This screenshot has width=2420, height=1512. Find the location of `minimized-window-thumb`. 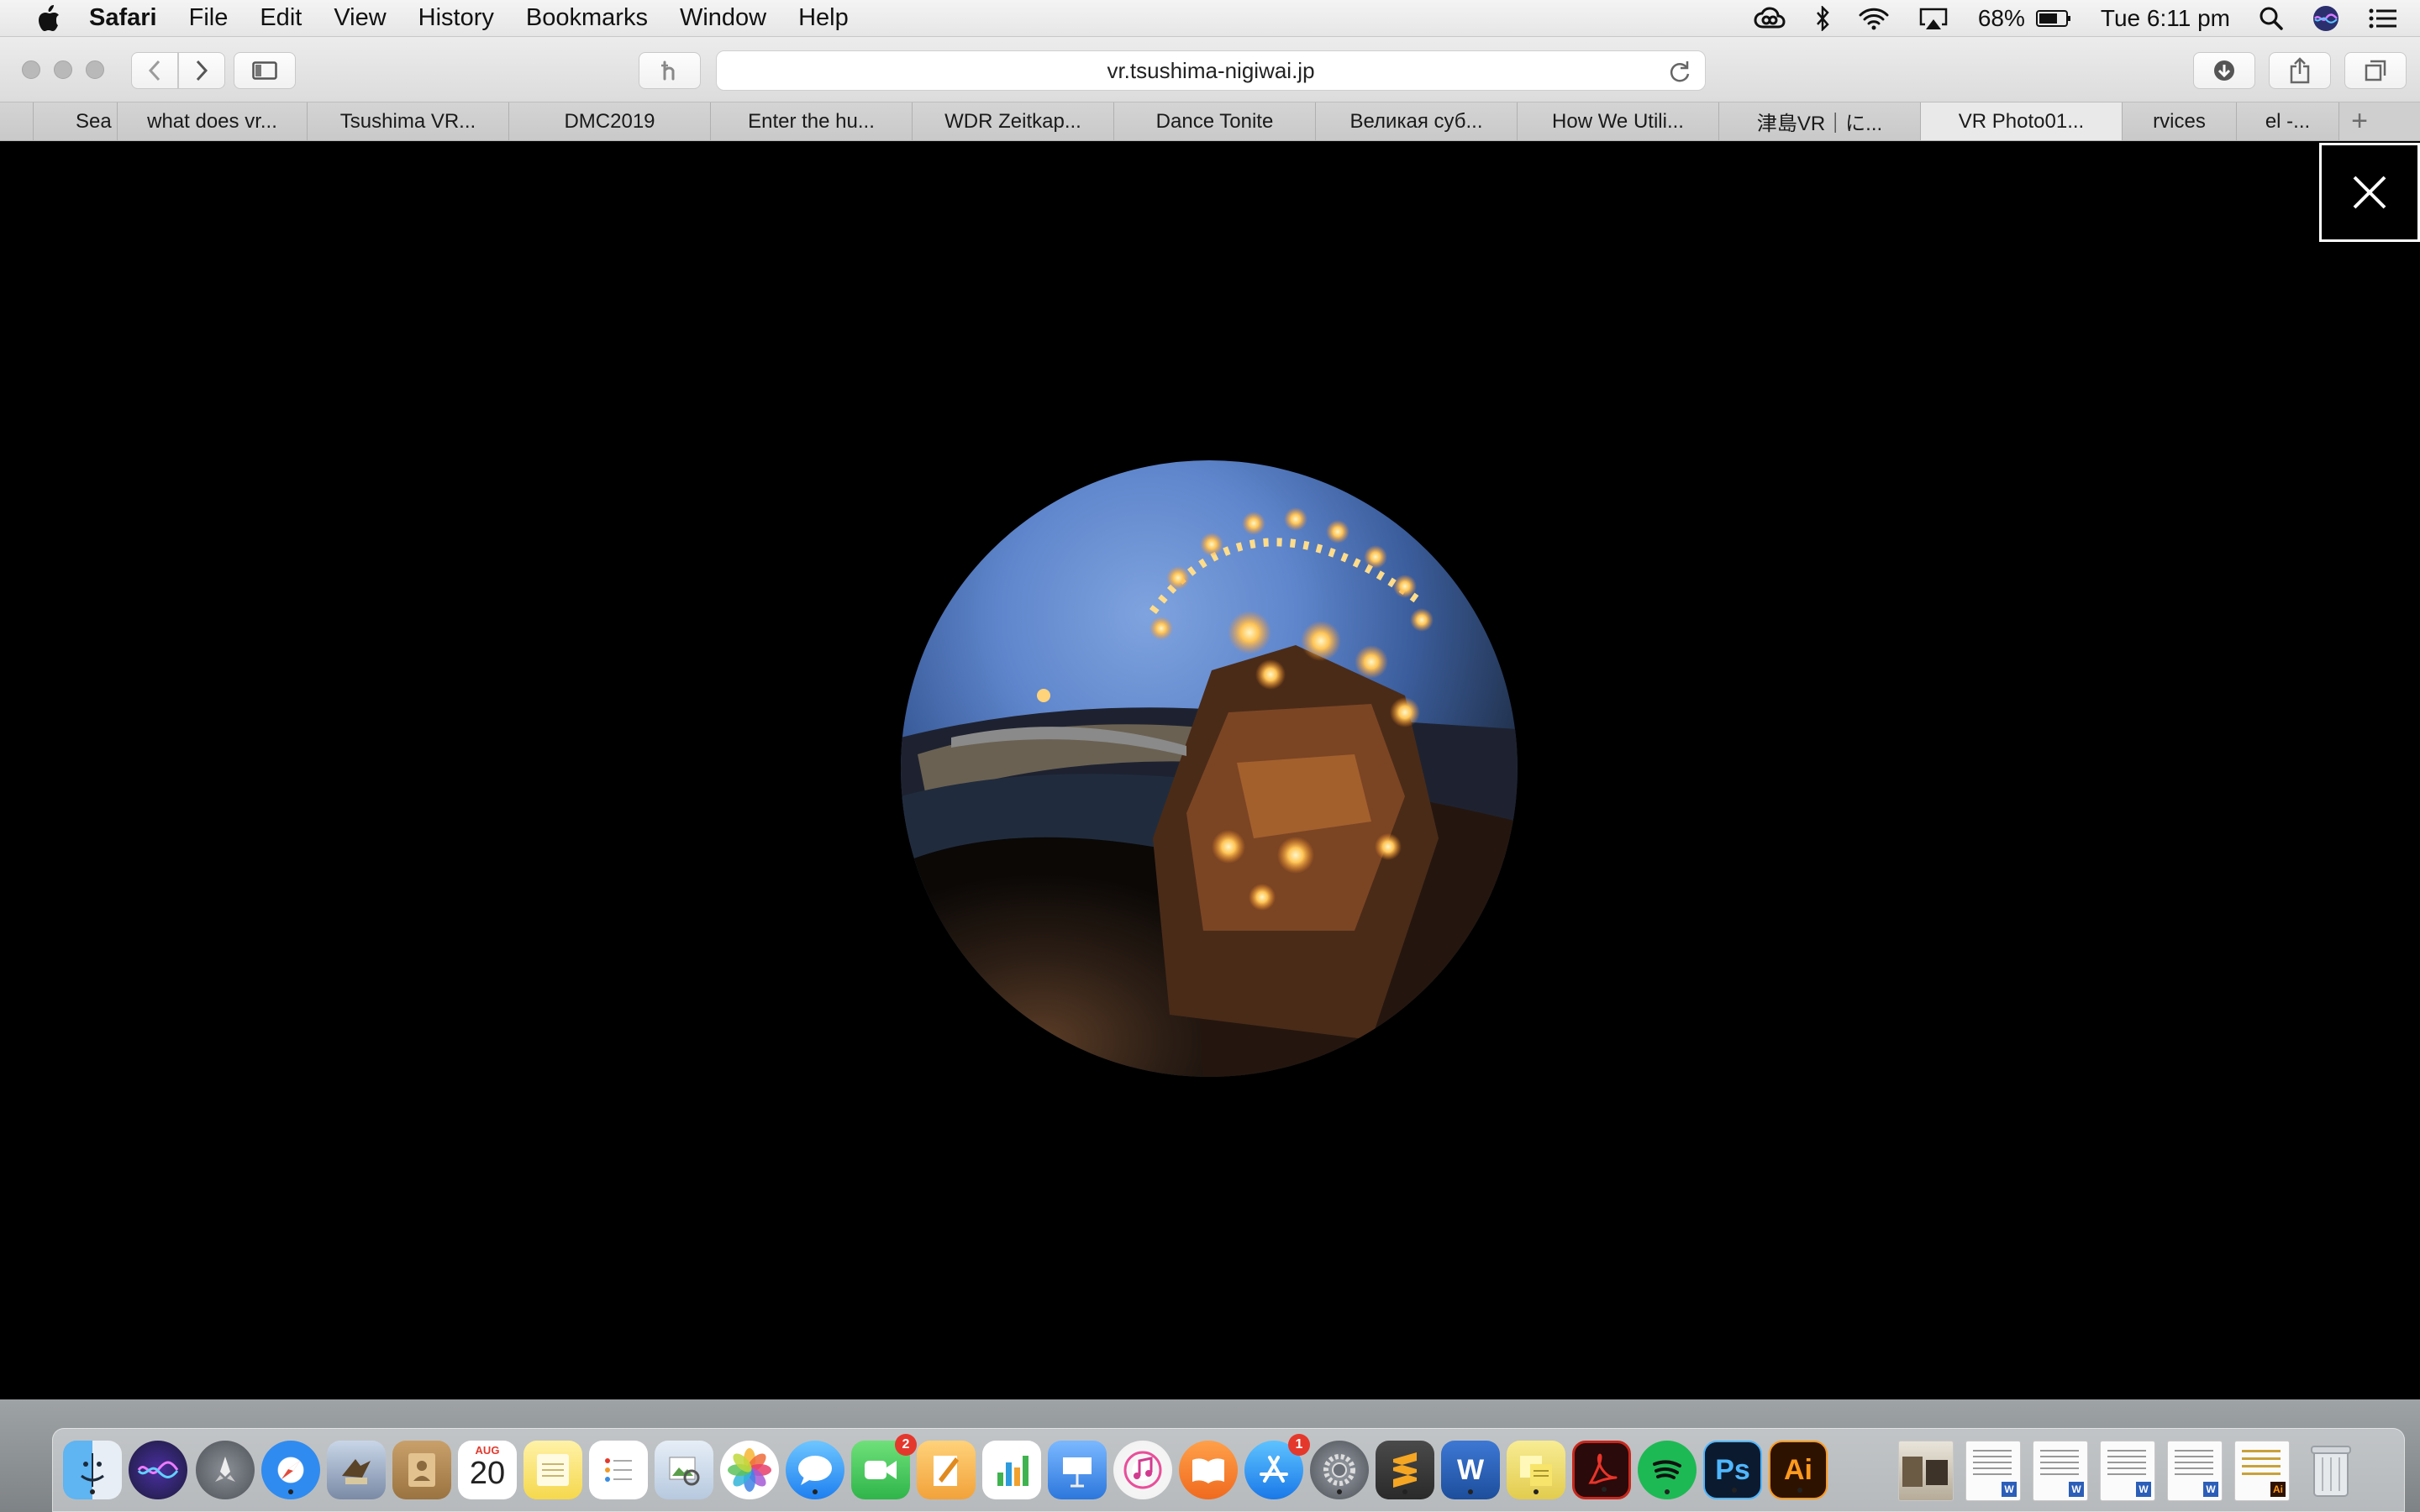

minimized-window-thumb is located at coordinates (1926, 1471).